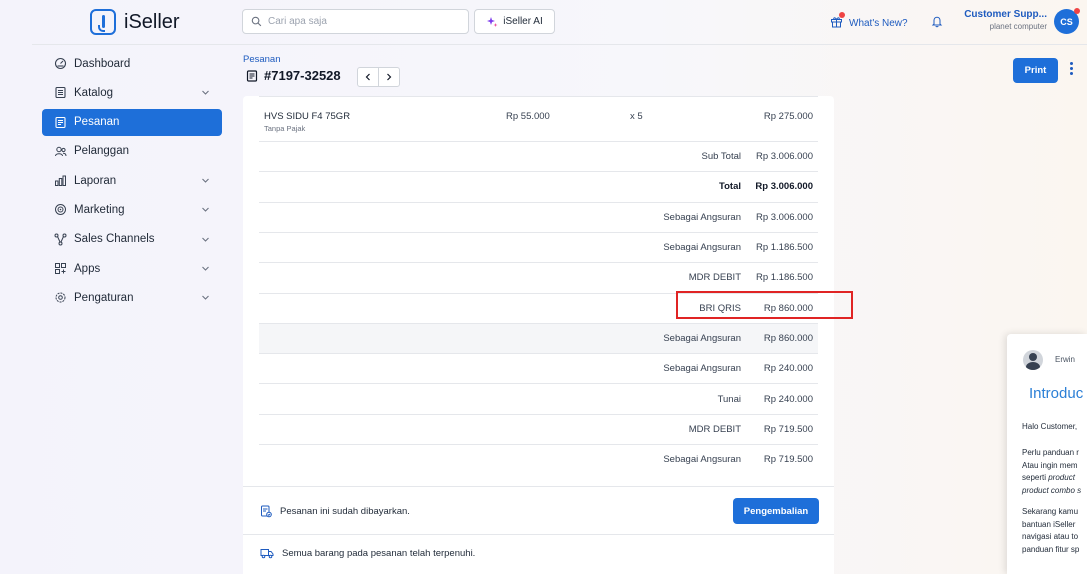 This screenshot has height=574, width=1087. Describe the element at coordinates (132, 151) in the screenshot. I see `sidebar-item-pelanggan: Pelanggan` at that location.